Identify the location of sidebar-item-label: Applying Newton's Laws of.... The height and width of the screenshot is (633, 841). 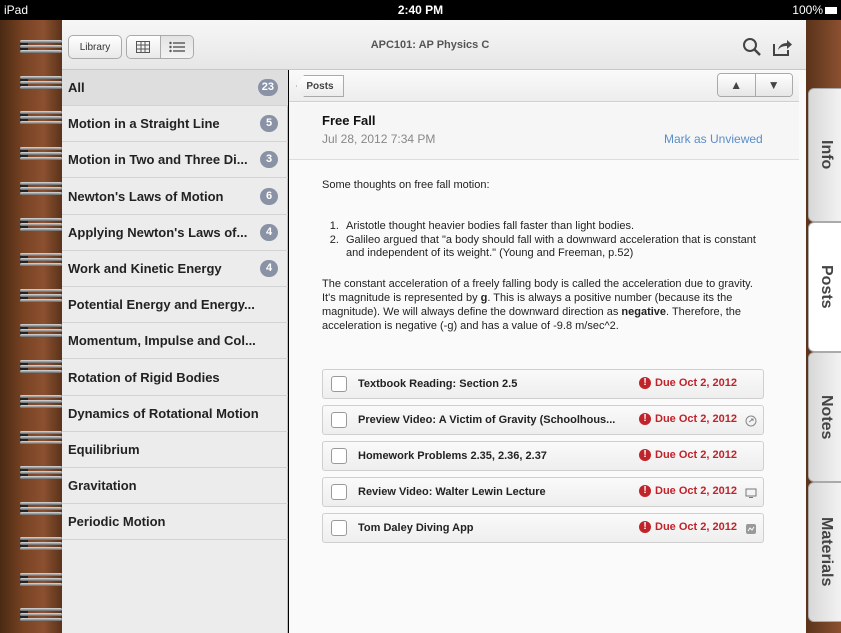
(158, 232).